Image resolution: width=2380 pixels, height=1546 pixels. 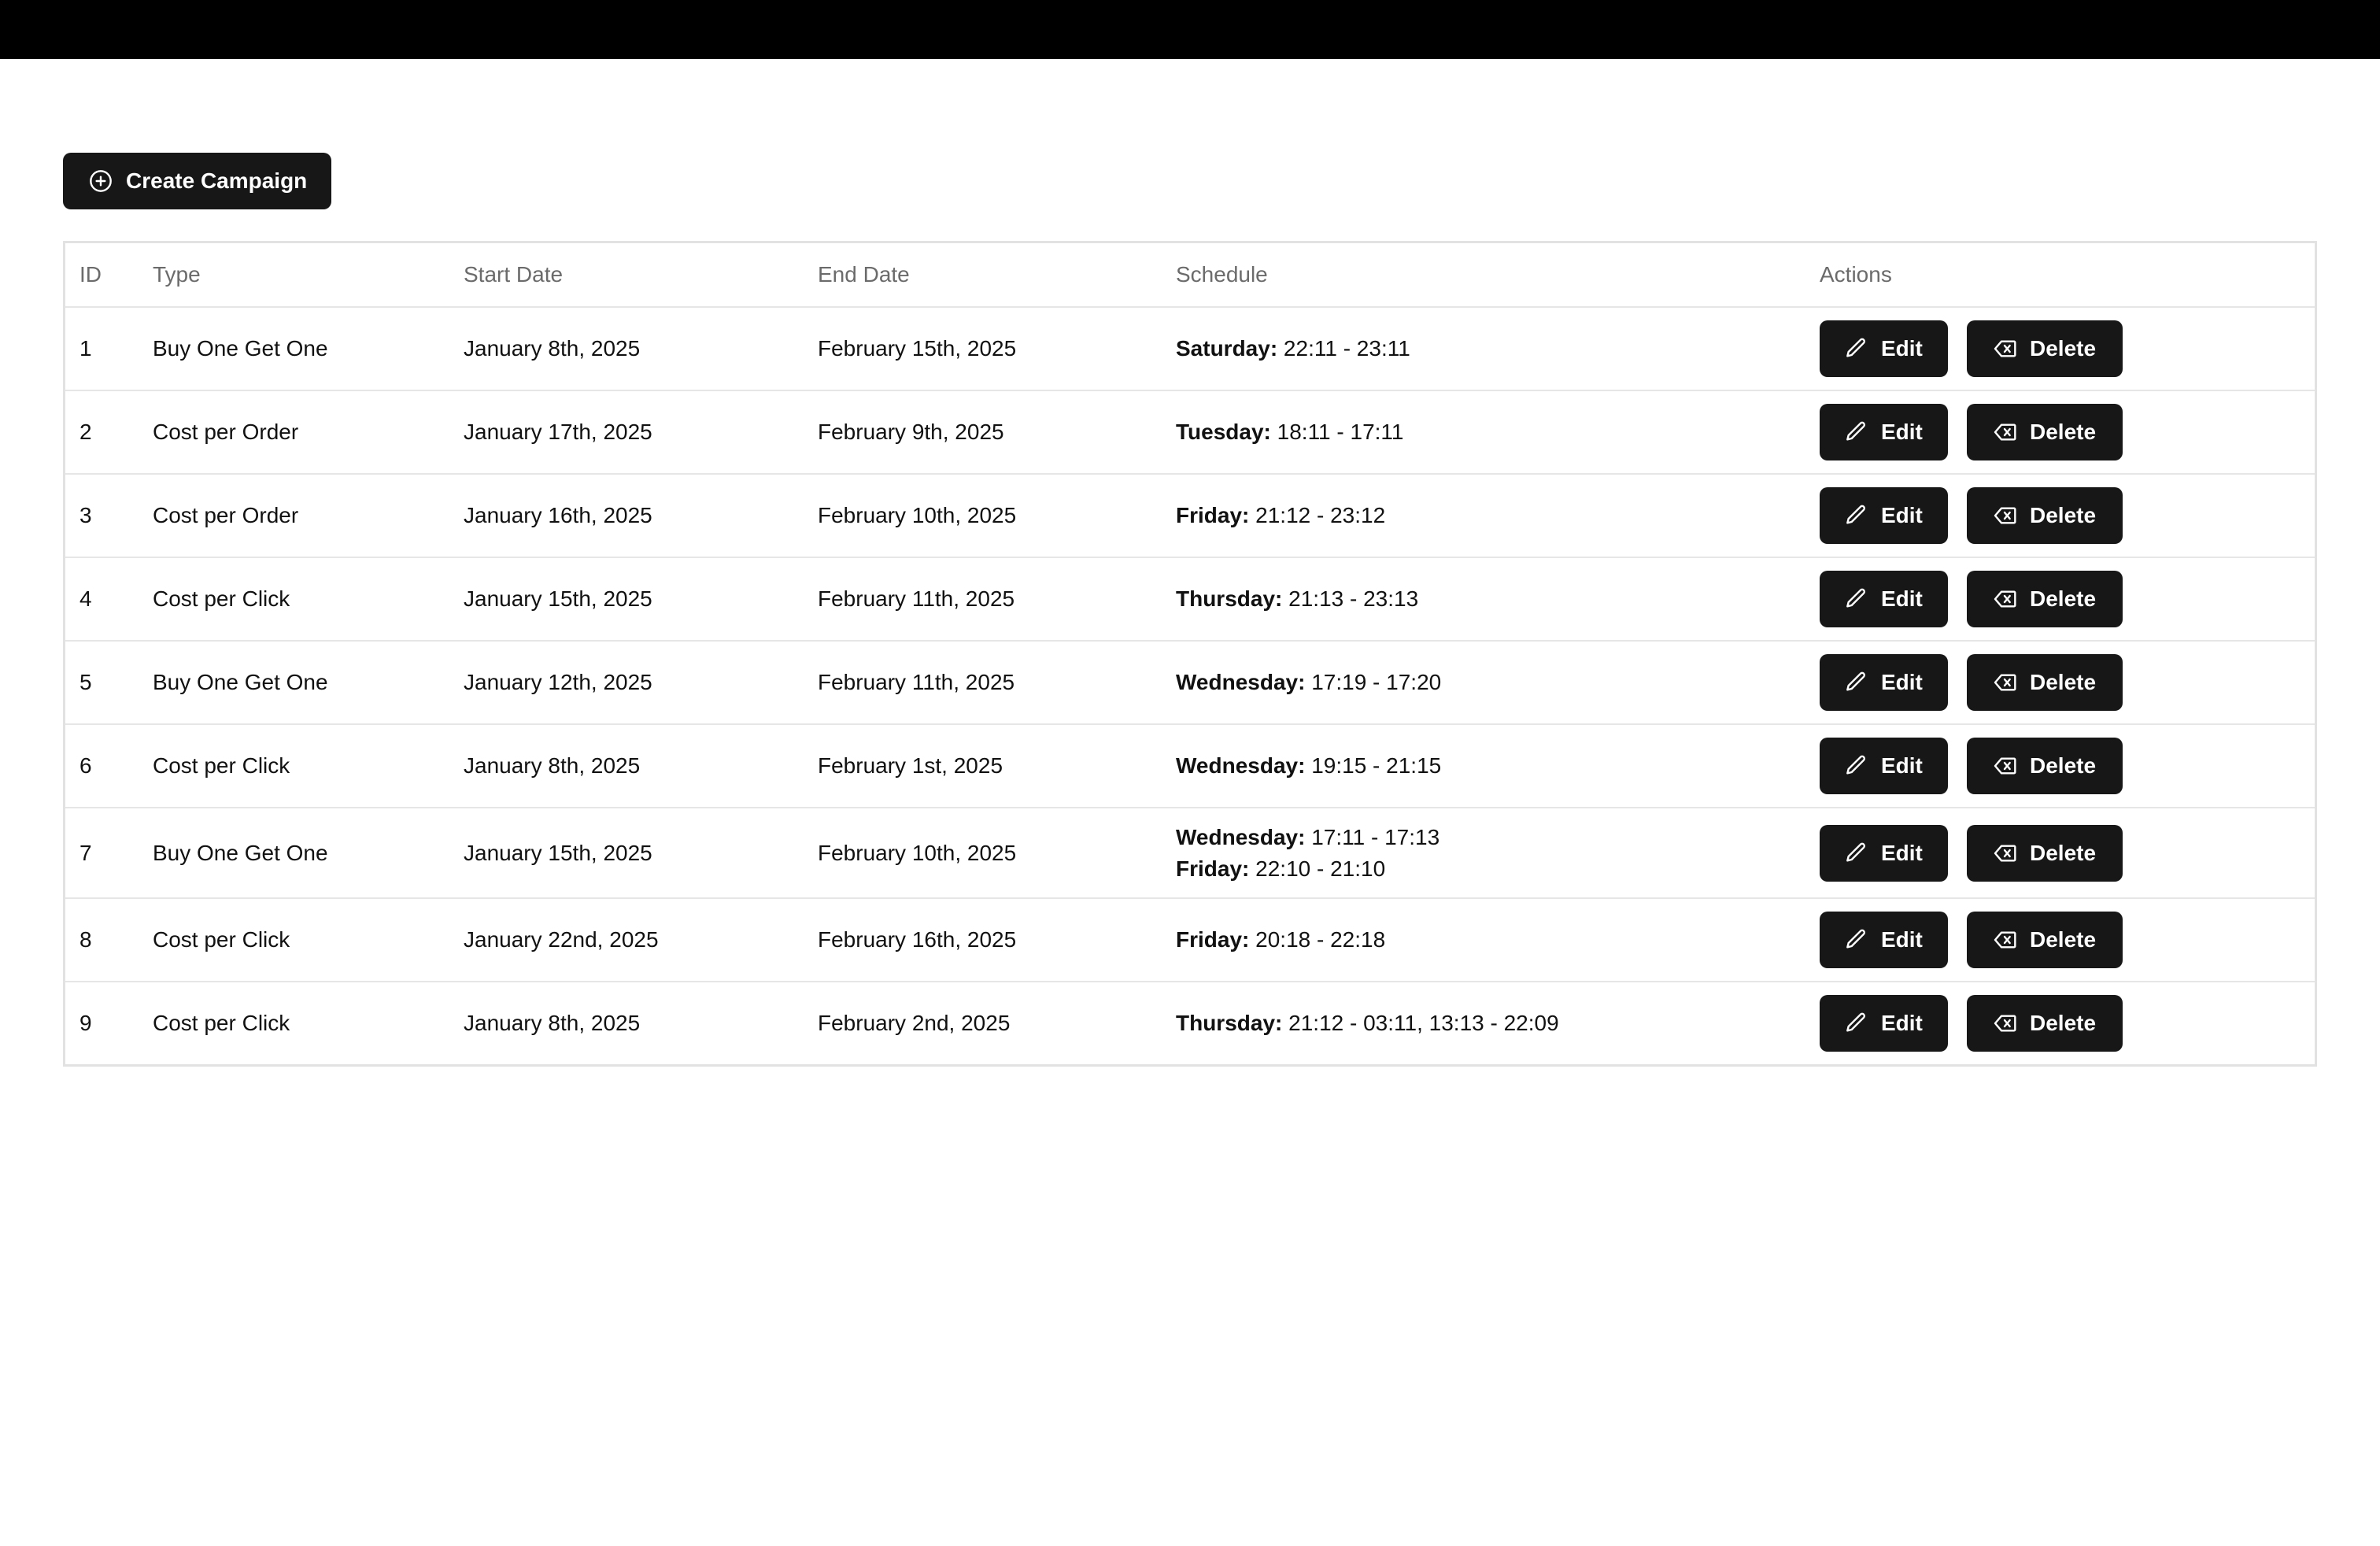 I want to click on cell-id: 6, so click(x=102, y=766).